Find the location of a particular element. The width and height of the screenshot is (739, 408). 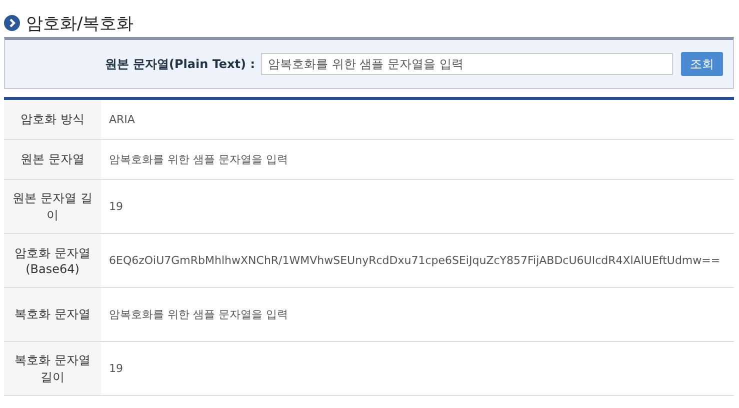

input-field: 암복호화를 위한 샘플 문자열을 입력 is located at coordinates (467, 64).